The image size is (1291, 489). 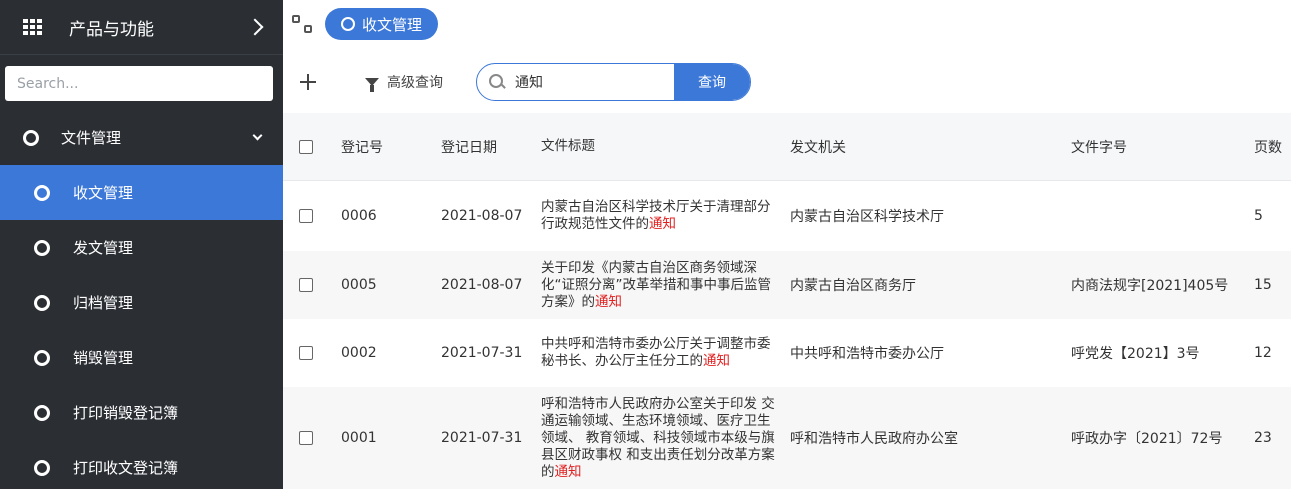 I want to click on sidebar-item-destroy: 销毁管理, so click(x=141, y=357).